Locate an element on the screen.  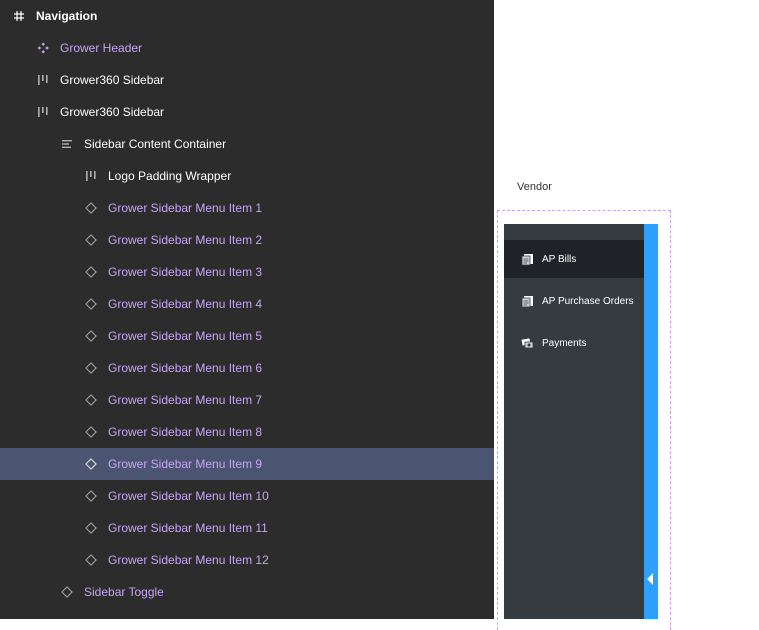
layer-label: Grower Sidebar Menu Item 12 is located at coordinates (188, 560).